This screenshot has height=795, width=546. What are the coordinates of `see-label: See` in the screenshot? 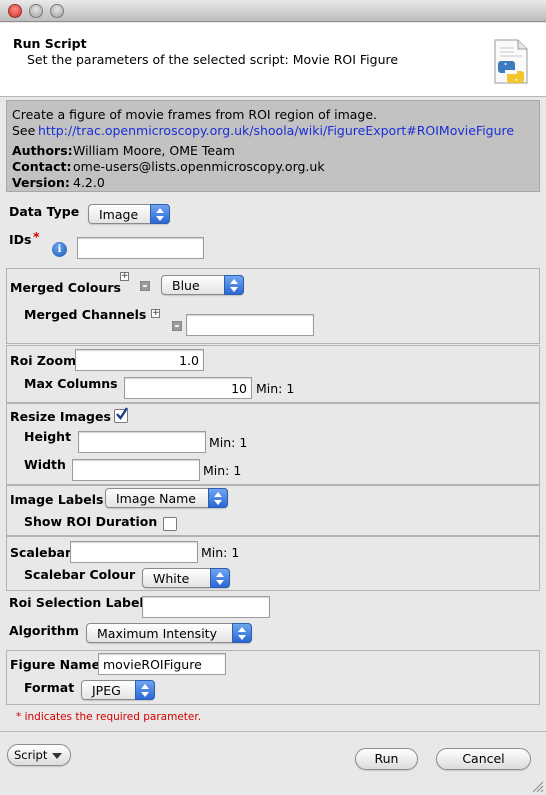 It's located at (24, 130).